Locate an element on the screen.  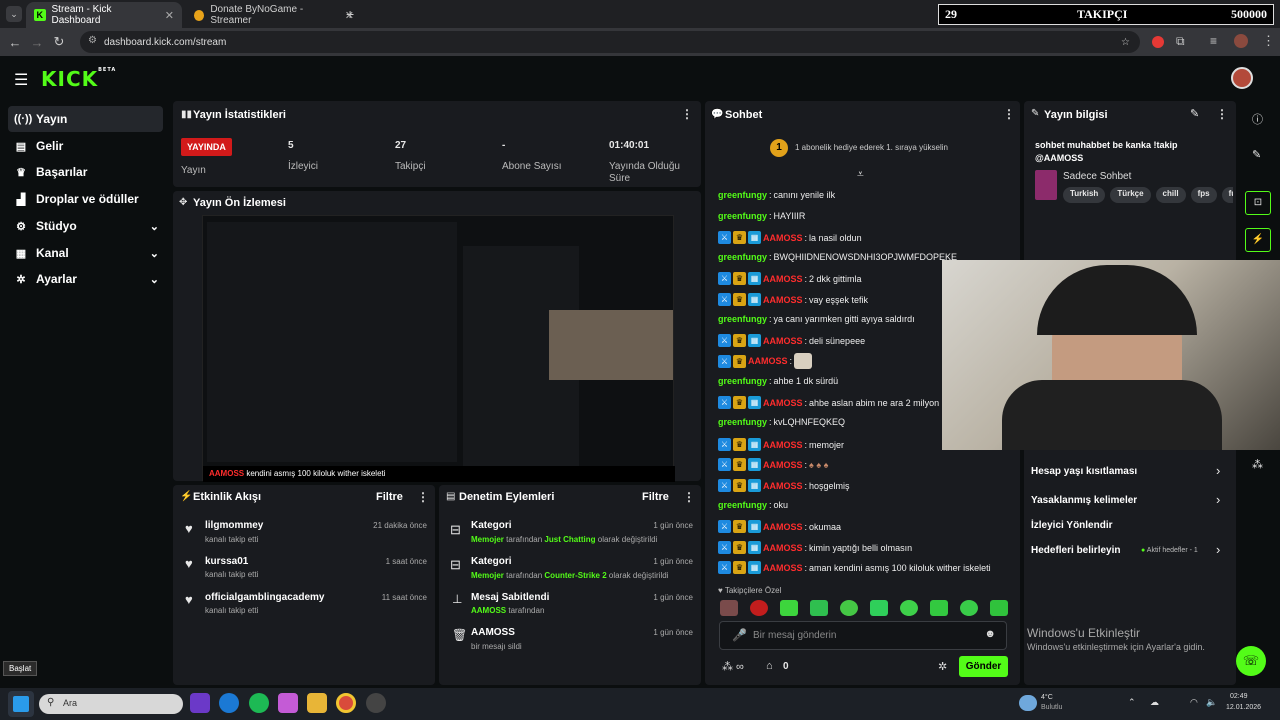
site-info-icon: ⚙ is located at coordinates (92, 40).